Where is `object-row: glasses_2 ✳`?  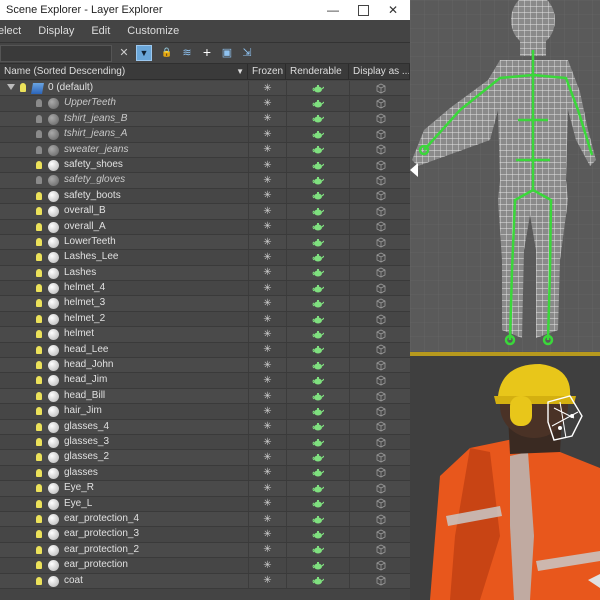
object-row: glasses_2 ✳ is located at coordinates (205, 458).